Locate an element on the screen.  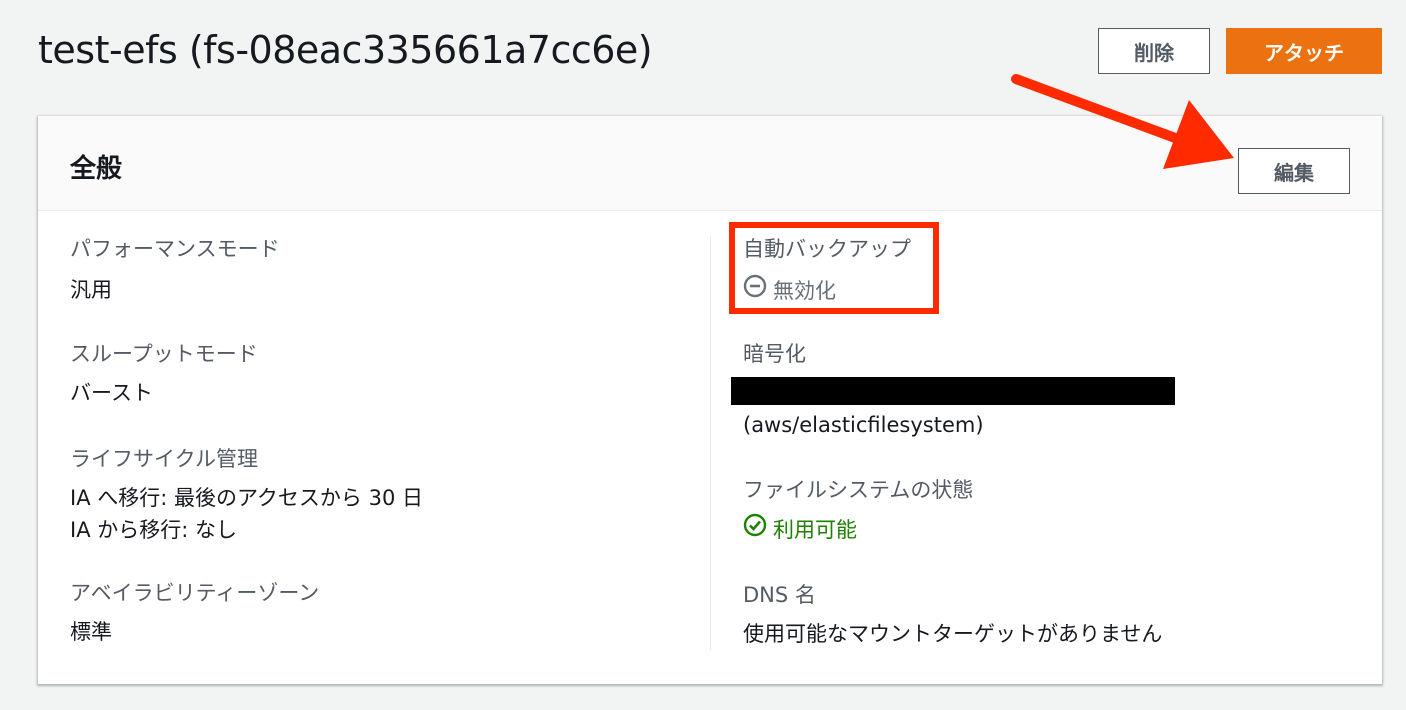
encryption-field: 暗号化 (aws/elasticfilesystem) is located at coordinates (953, 390).